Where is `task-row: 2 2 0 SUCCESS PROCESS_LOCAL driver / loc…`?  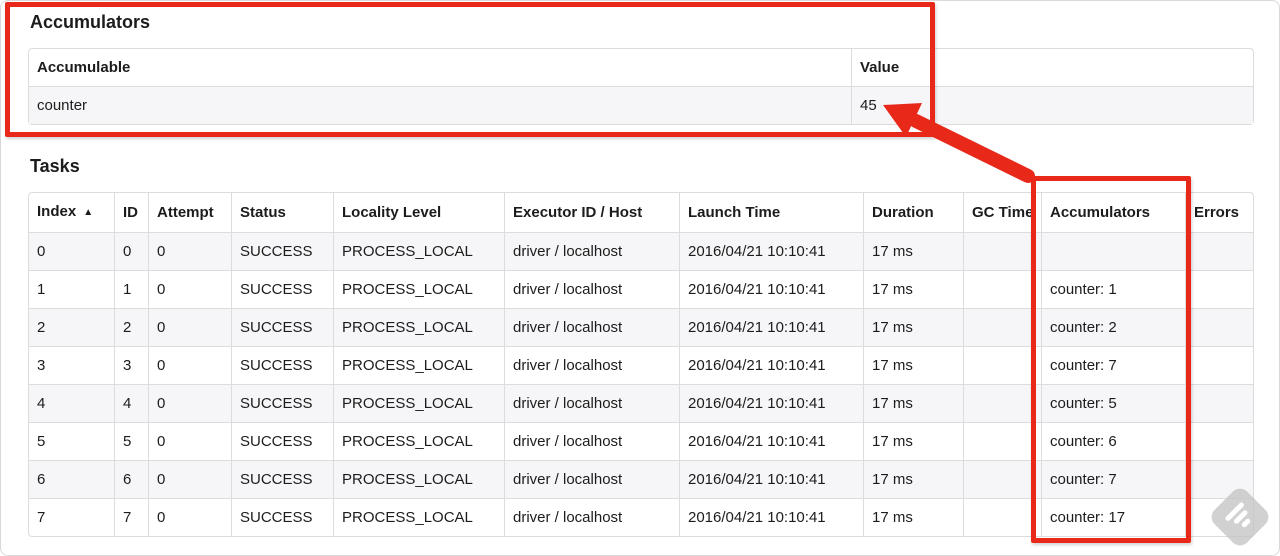 task-row: 2 2 0 SUCCESS PROCESS_LOCAL driver / loc… is located at coordinates (641, 327).